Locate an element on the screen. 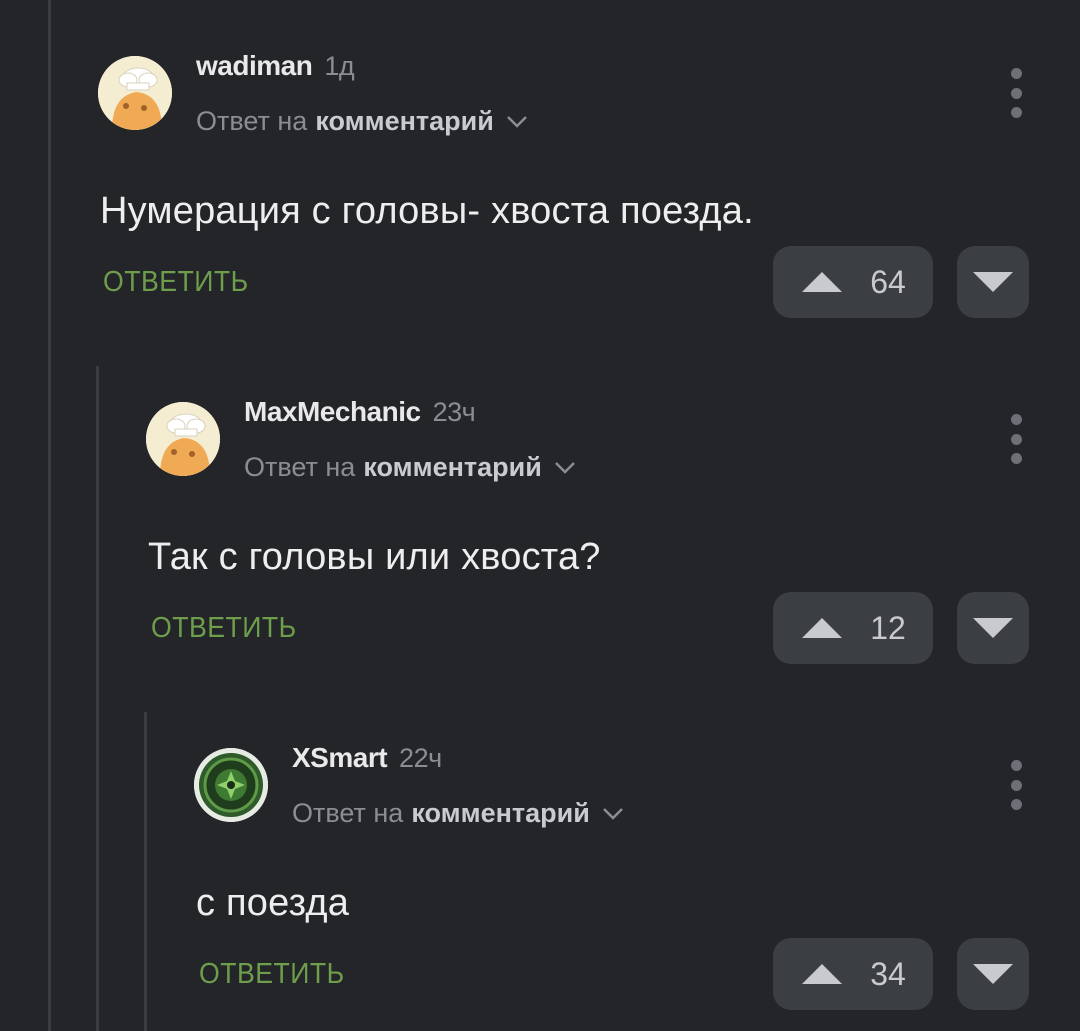 The width and height of the screenshot is (1080, 1031). username: XSmart 22ч is located at coordinates (367, 758).